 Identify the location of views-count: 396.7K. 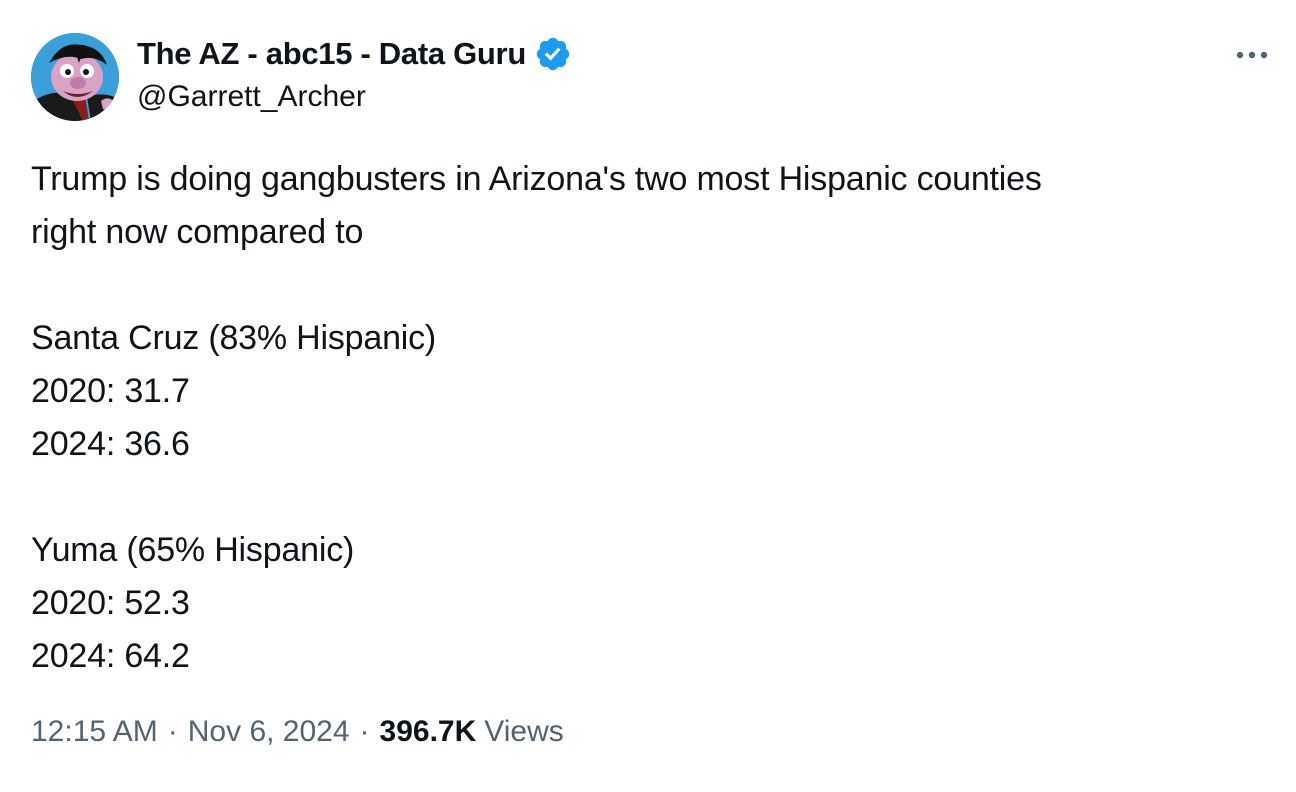
(428, 731).